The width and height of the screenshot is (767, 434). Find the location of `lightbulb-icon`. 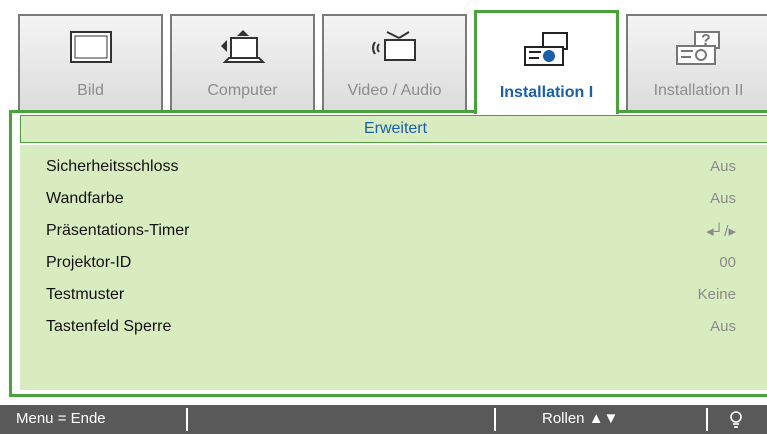

lightbulb-icon is located at coordinates (736, 419).